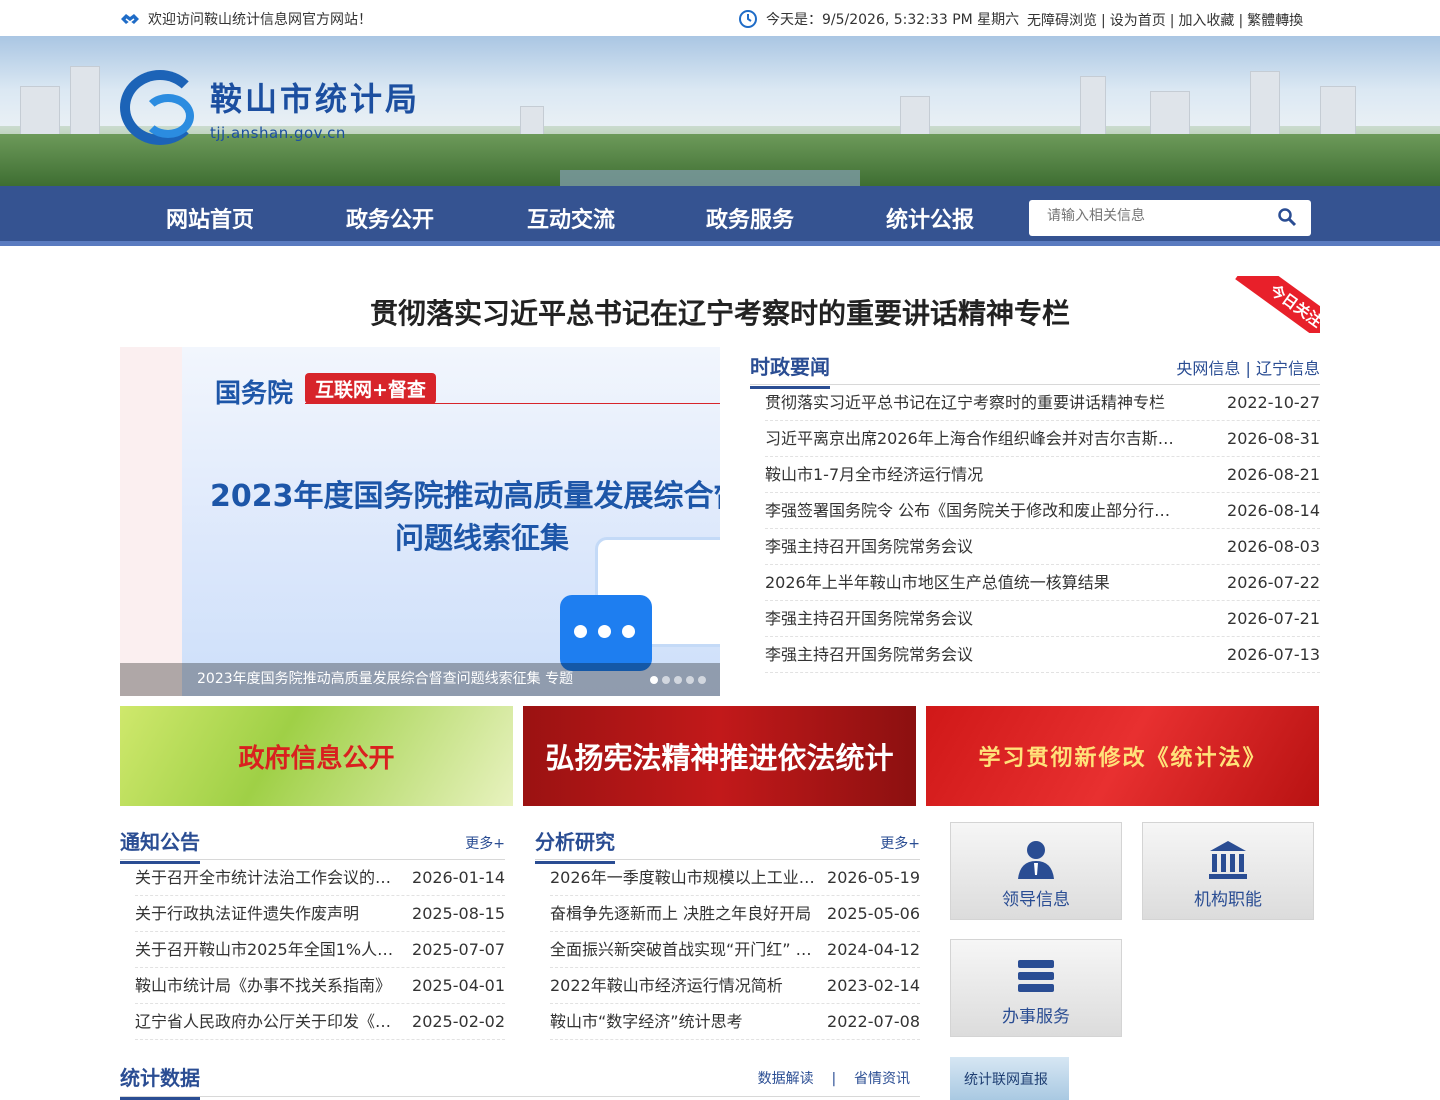 This screenshot has height=1100, width=1440. I want to click on site-logo: 鞍山市统计局 tjj.anshan.gov.cn, so click(270, 107).